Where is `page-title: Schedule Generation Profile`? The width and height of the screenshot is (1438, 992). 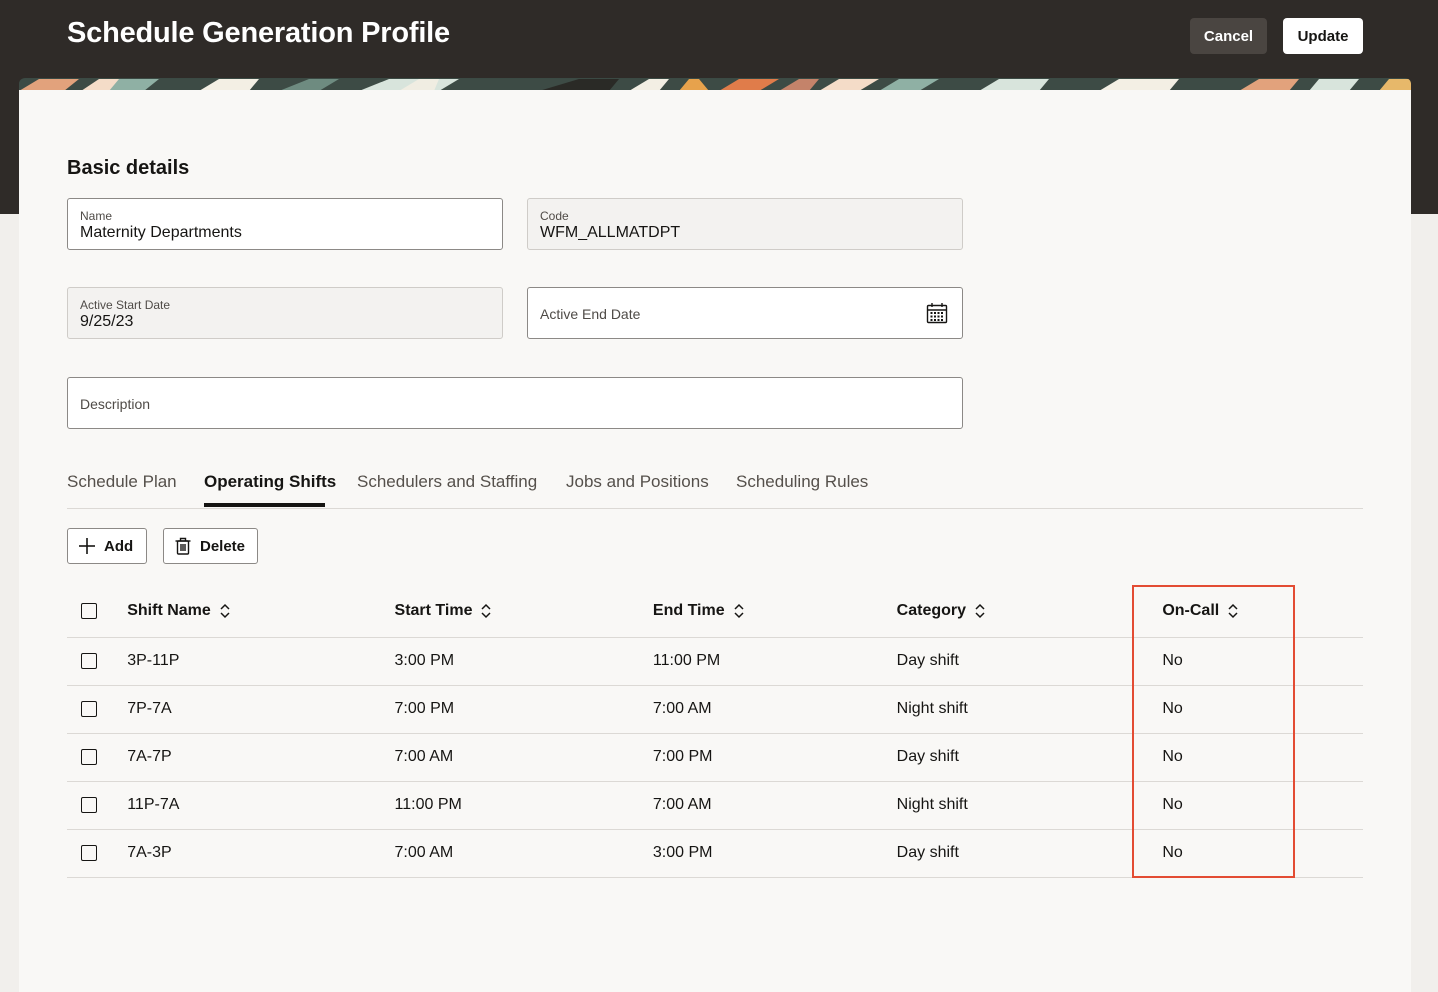
page-title: Schedule Generation Profile is located at coordinates (258, 33).